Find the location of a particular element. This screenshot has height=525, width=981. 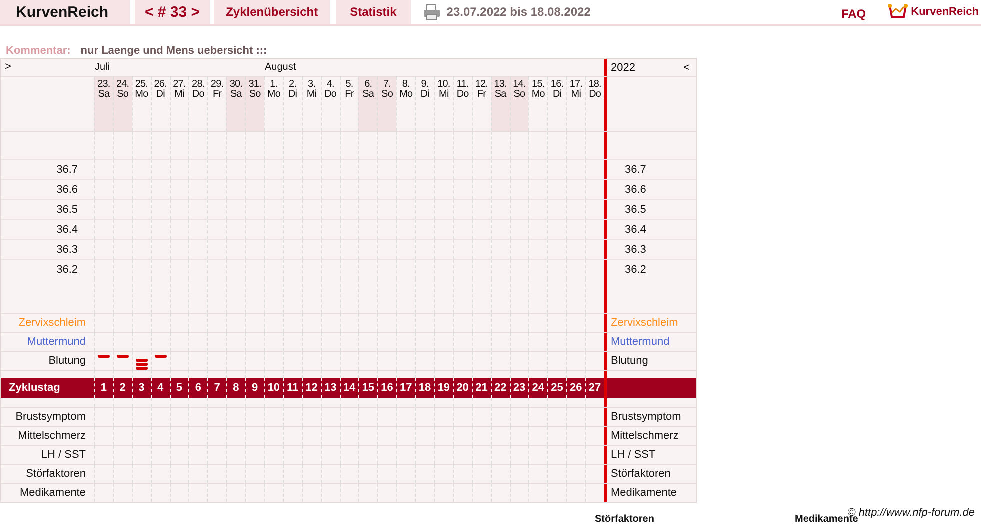

cycle-day-number: 26 is located at coordinates (576, 388).